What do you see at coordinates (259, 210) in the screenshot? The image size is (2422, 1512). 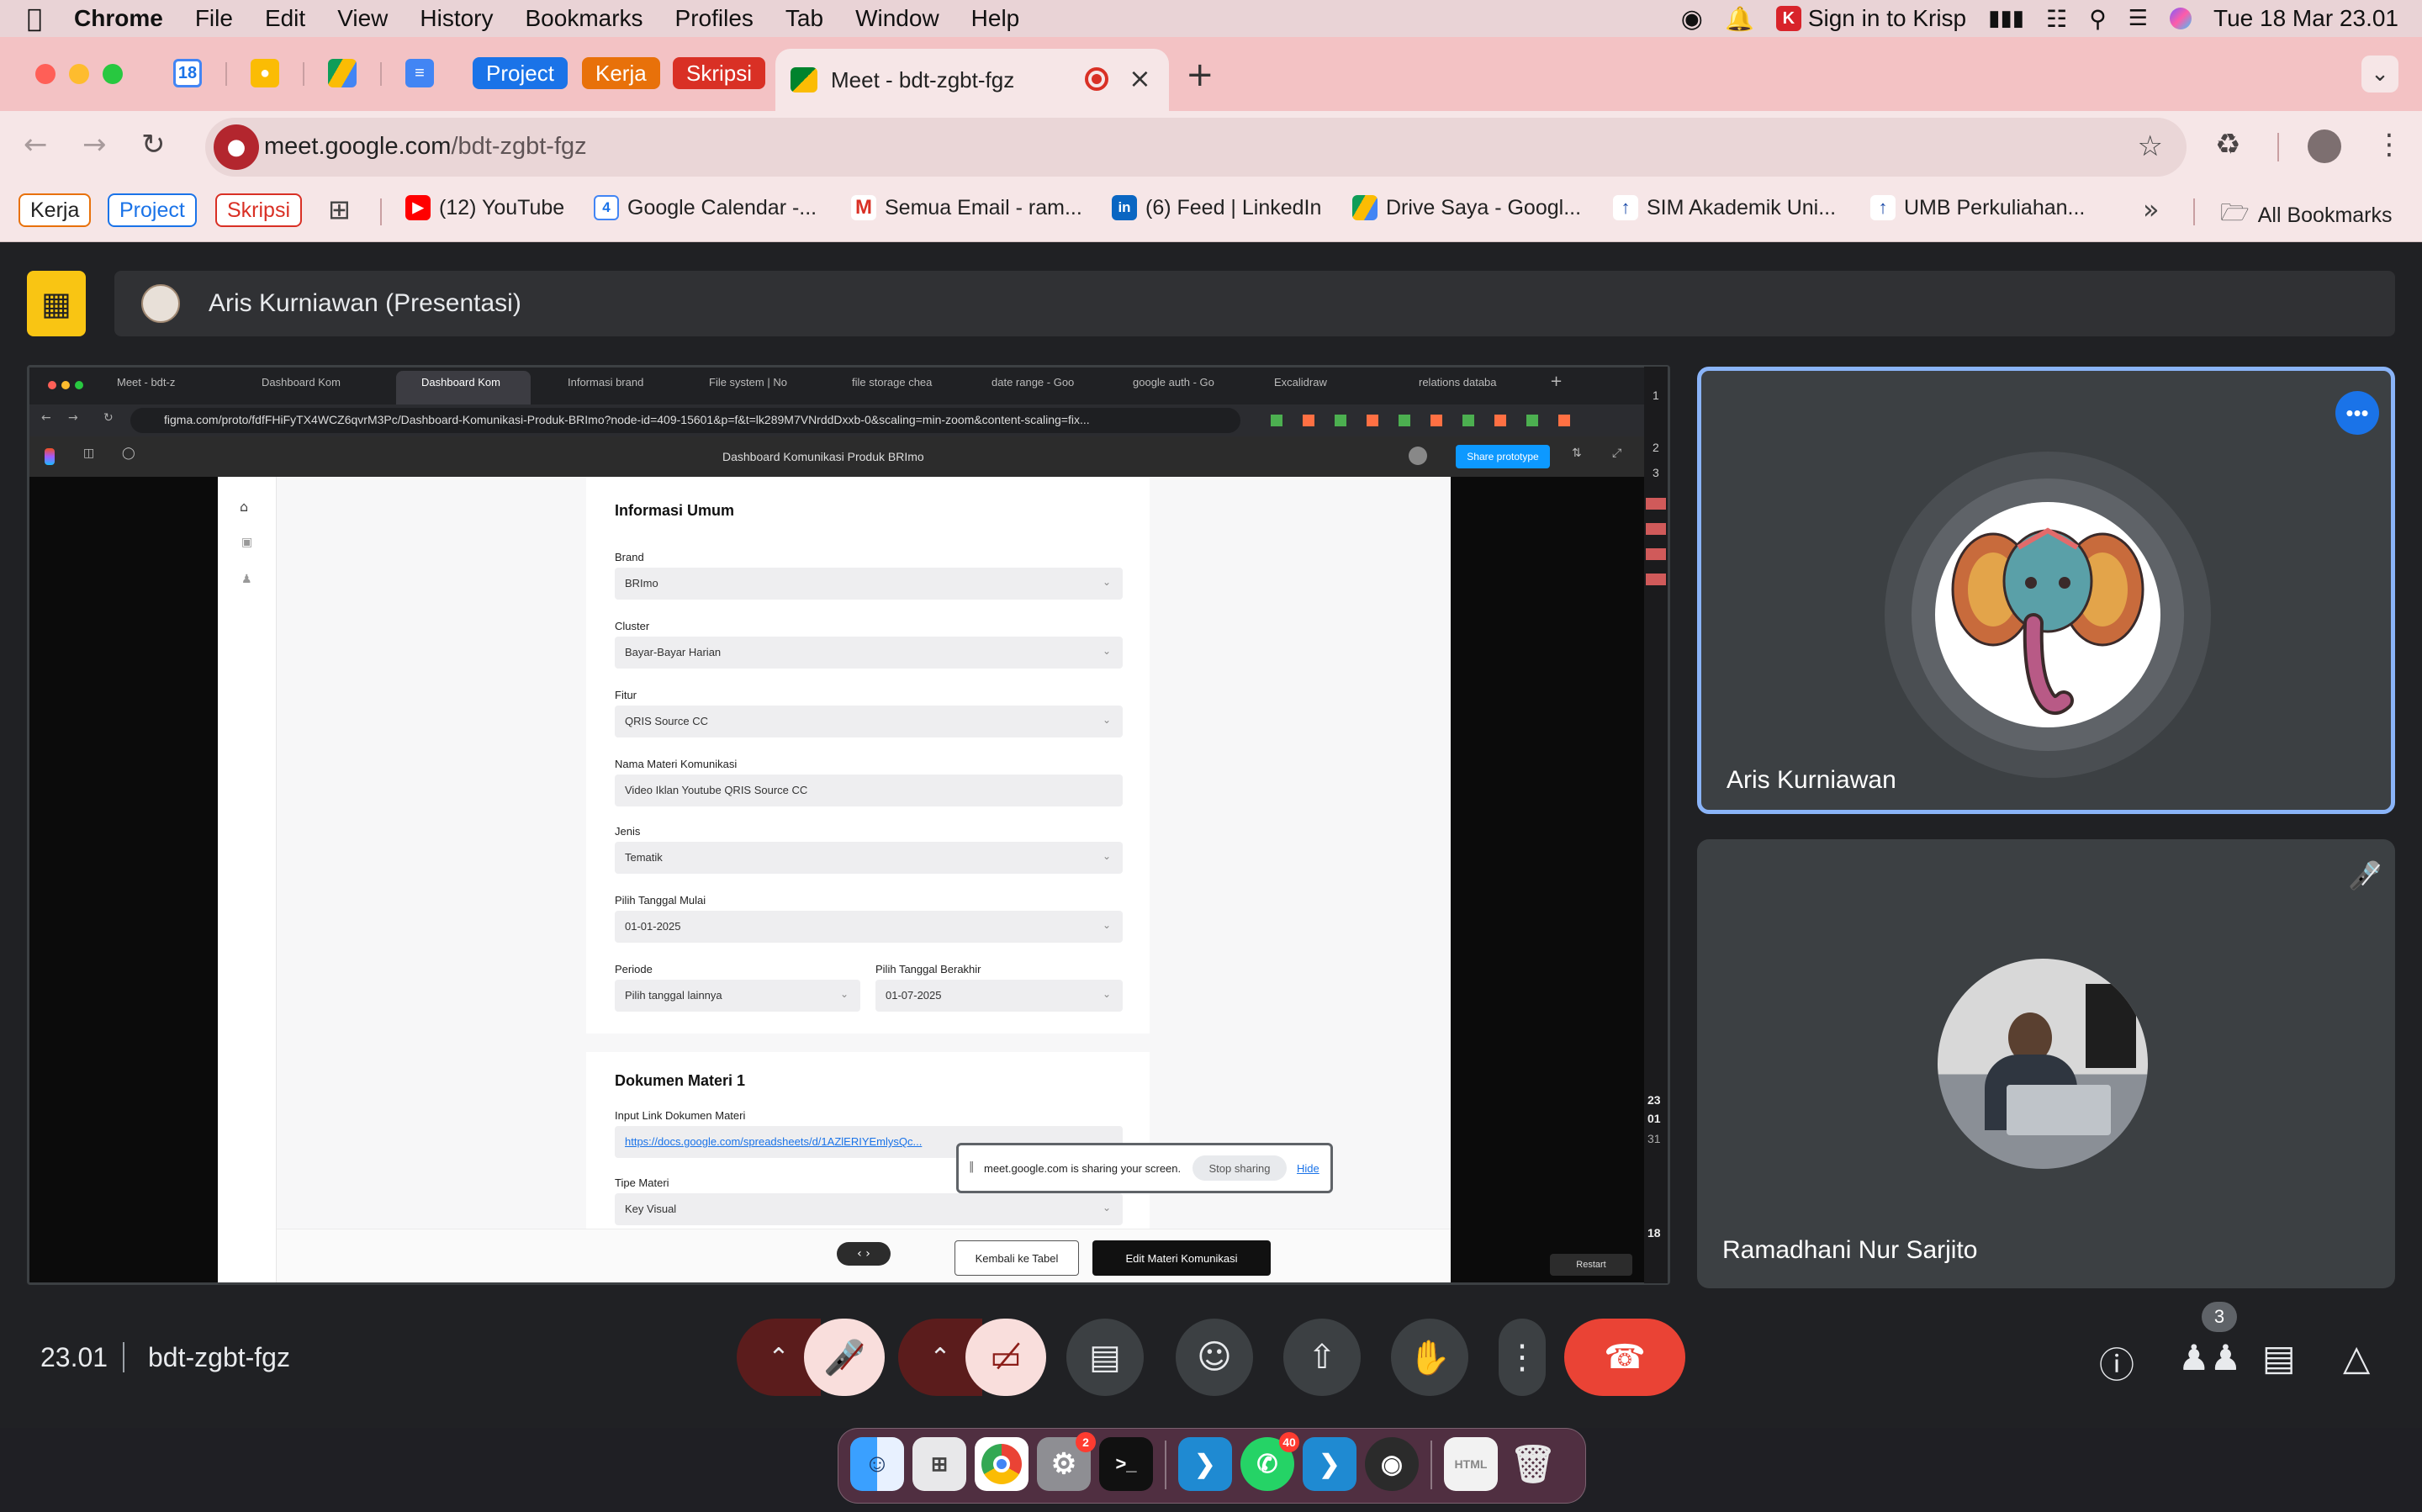 I see `bookmark-group-skripsi: Skripsi` at bounding box center [259, 210].